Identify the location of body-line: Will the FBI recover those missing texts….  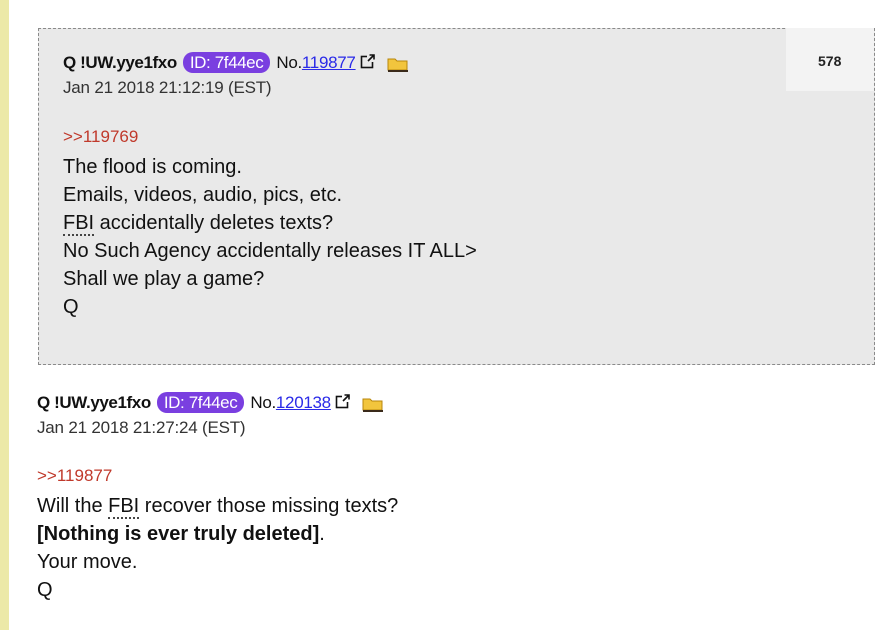
(217, 506).